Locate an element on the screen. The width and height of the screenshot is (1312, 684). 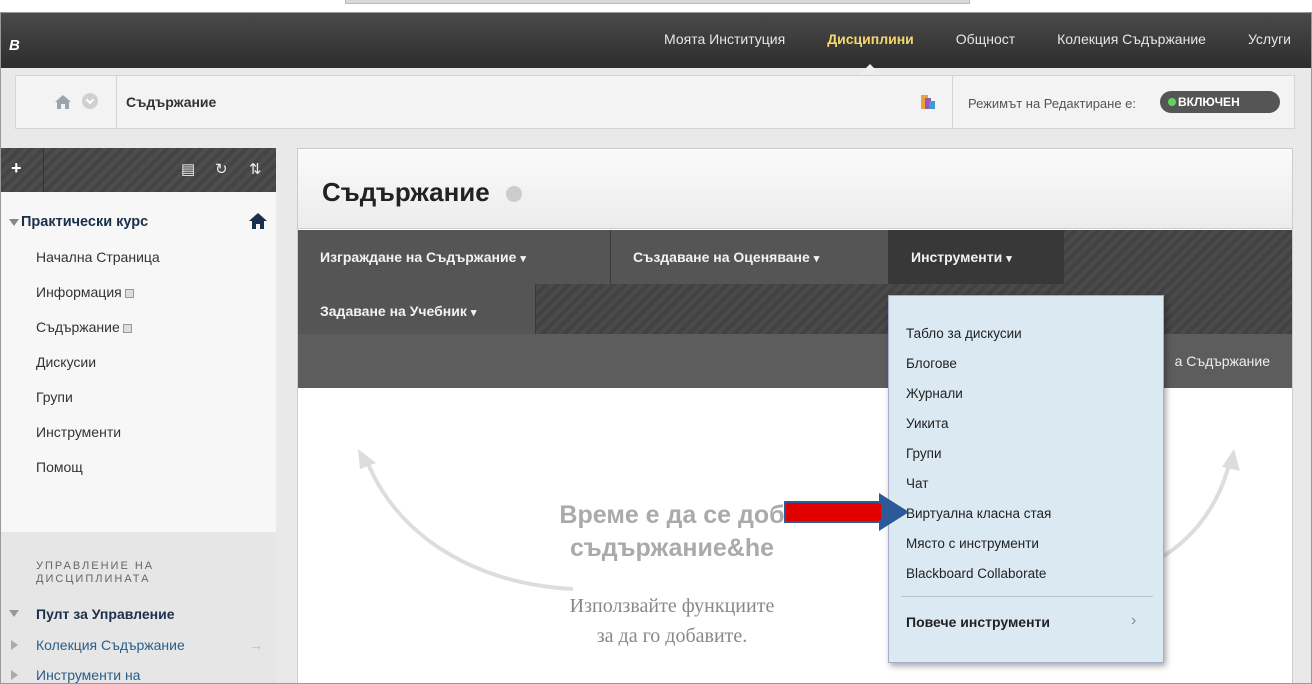
home-icon is located at coordinates (63, 102).